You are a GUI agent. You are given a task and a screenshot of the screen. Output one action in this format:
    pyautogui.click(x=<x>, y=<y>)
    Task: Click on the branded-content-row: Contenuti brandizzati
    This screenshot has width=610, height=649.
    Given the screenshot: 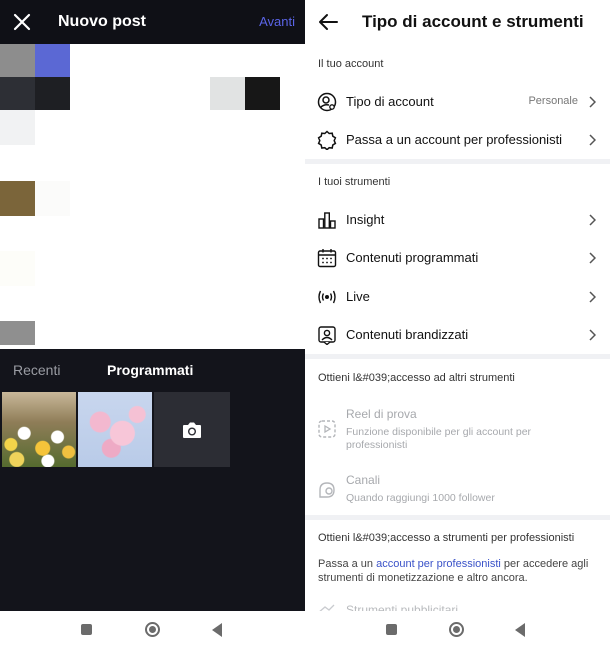 What is the action you would take?
    pyautogui.click(x=457, y=335)
    